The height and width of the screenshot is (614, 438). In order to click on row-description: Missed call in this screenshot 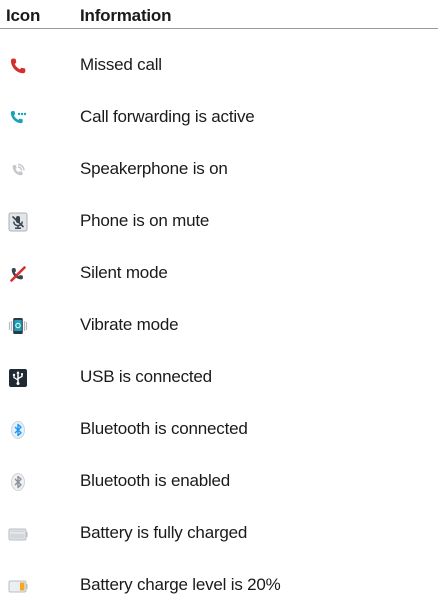, I will do `click(121, 64)`.